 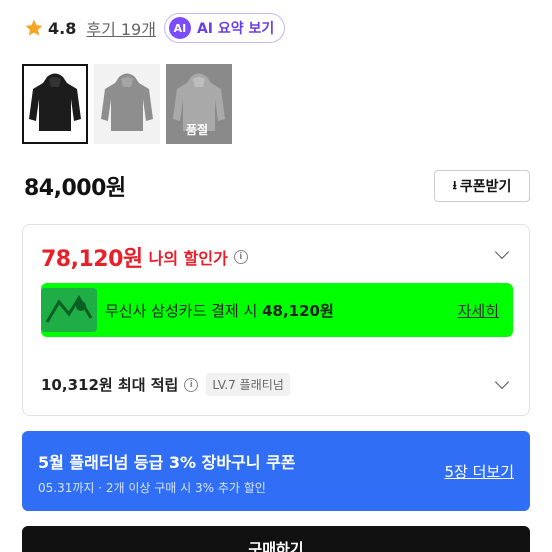 What do you see at coordinates (62, 28) in the screenshot?
I see `rating-value: 4.8` at bounding box center [62, 28].